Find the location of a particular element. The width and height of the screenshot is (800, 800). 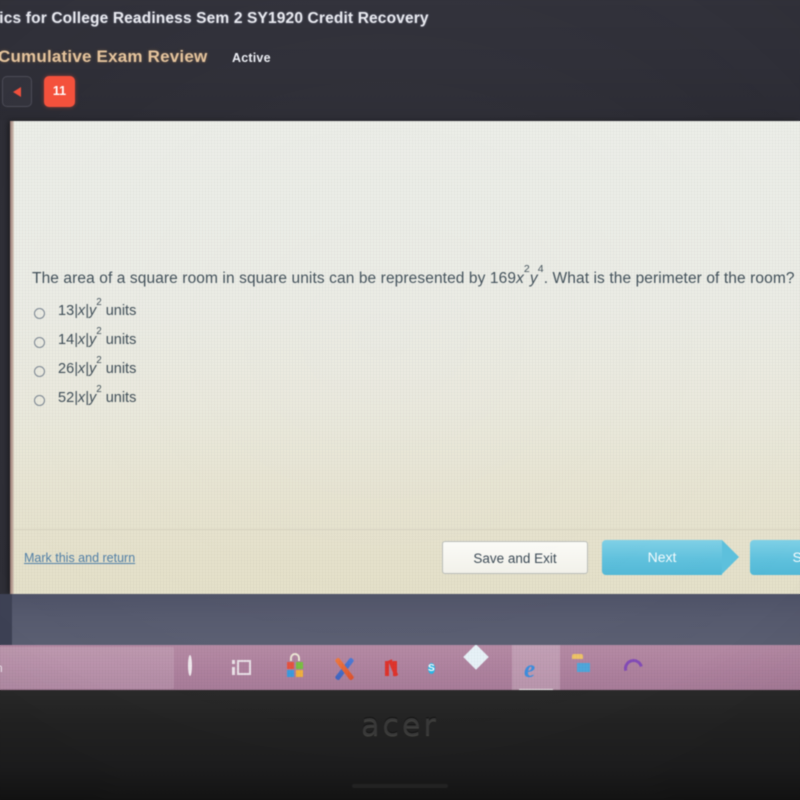

firefox-icon is located at coordinates (633, 668).